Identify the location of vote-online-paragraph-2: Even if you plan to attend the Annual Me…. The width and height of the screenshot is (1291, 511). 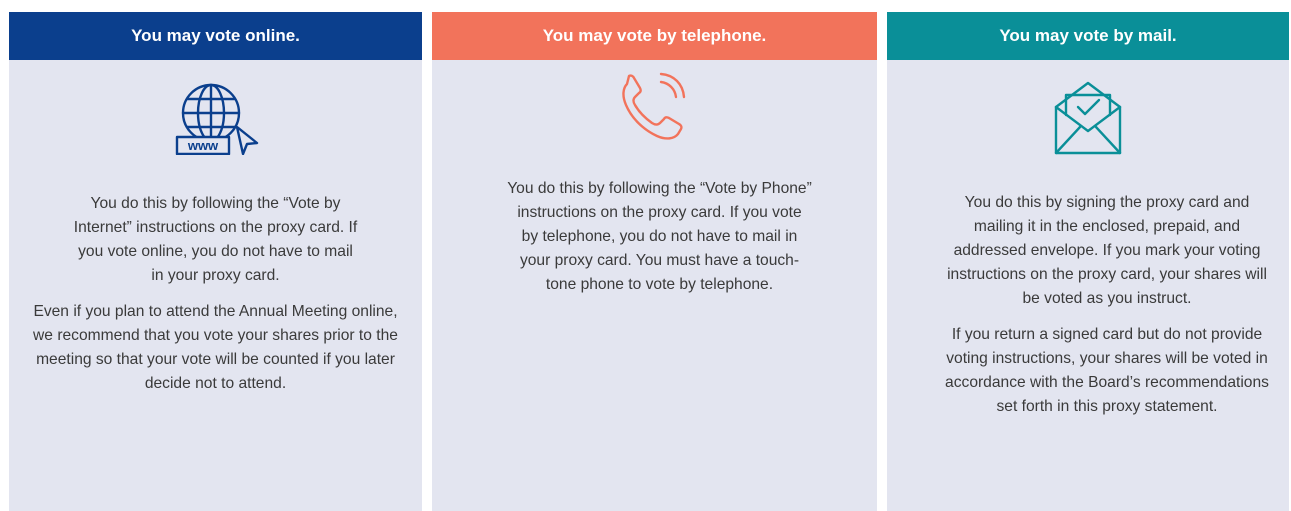
(215, 347).